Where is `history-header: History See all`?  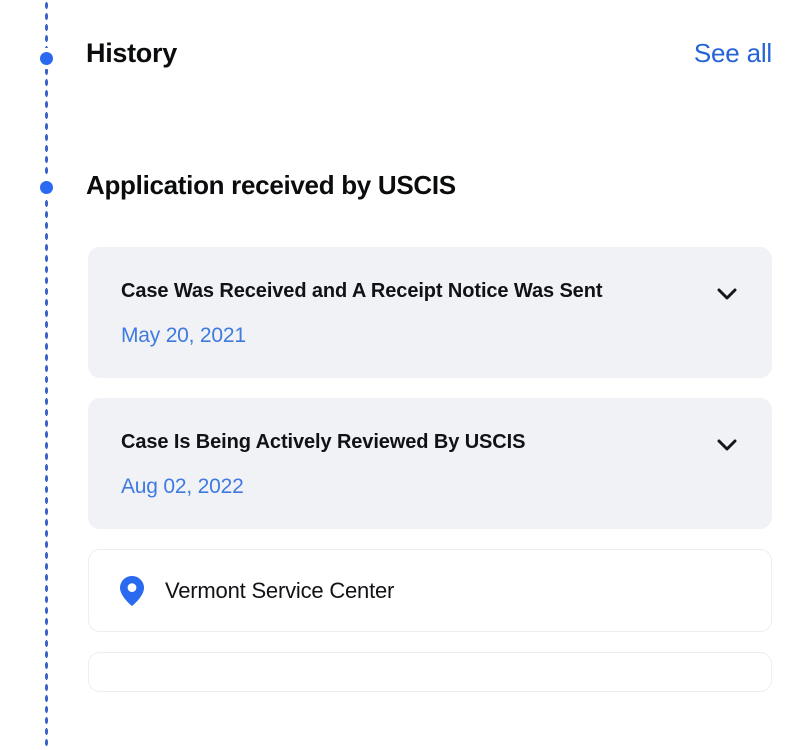 history-header: History See all is located at coordinates (429, 53).